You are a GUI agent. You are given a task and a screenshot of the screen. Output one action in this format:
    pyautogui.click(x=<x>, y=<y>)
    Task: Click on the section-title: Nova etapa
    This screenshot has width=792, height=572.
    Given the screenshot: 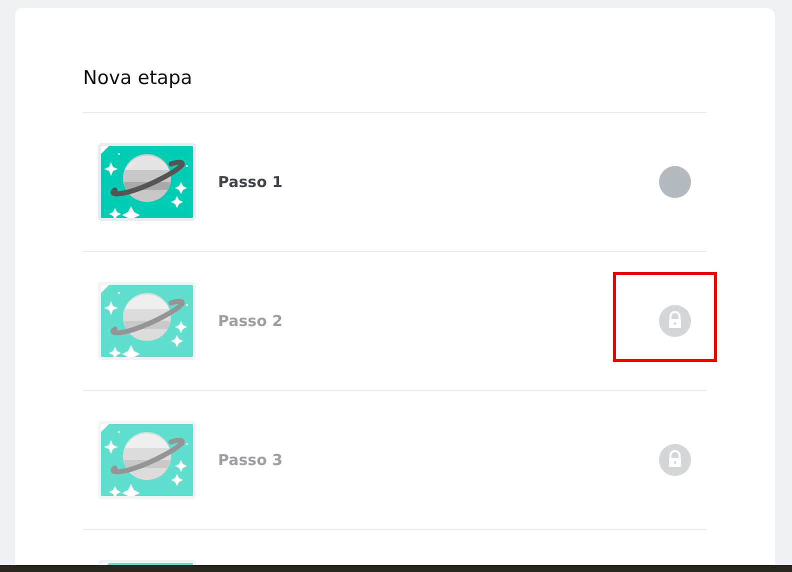 What is the action you would take?
    pyautogui.click(x=137, y=78)
    